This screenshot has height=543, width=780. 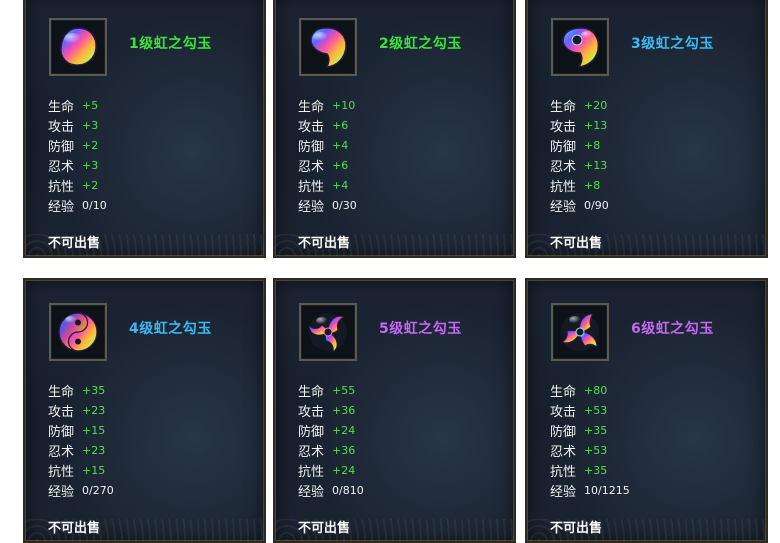 What do you see at coordinates (77, 165) in the screenshot?
I see `stat-ninjutsu: 忍术 +3` at bounding box center [77, 165].